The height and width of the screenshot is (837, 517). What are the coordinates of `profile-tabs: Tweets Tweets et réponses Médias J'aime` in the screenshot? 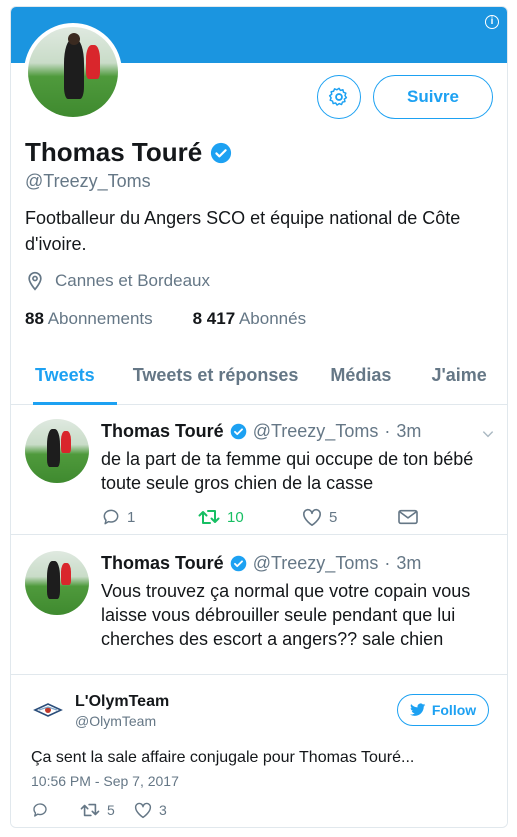 It's located at (259, 380).